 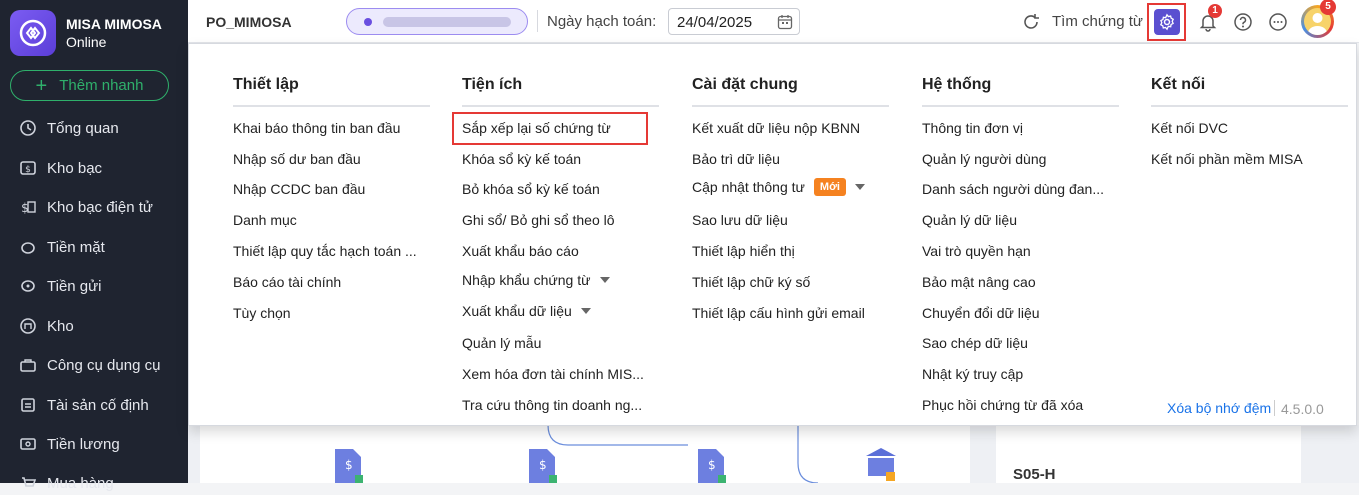 What do you see at coordinates (1318, 19) in the screenshot?
I see `avatar: 5` at bounding box center [1318, 19].